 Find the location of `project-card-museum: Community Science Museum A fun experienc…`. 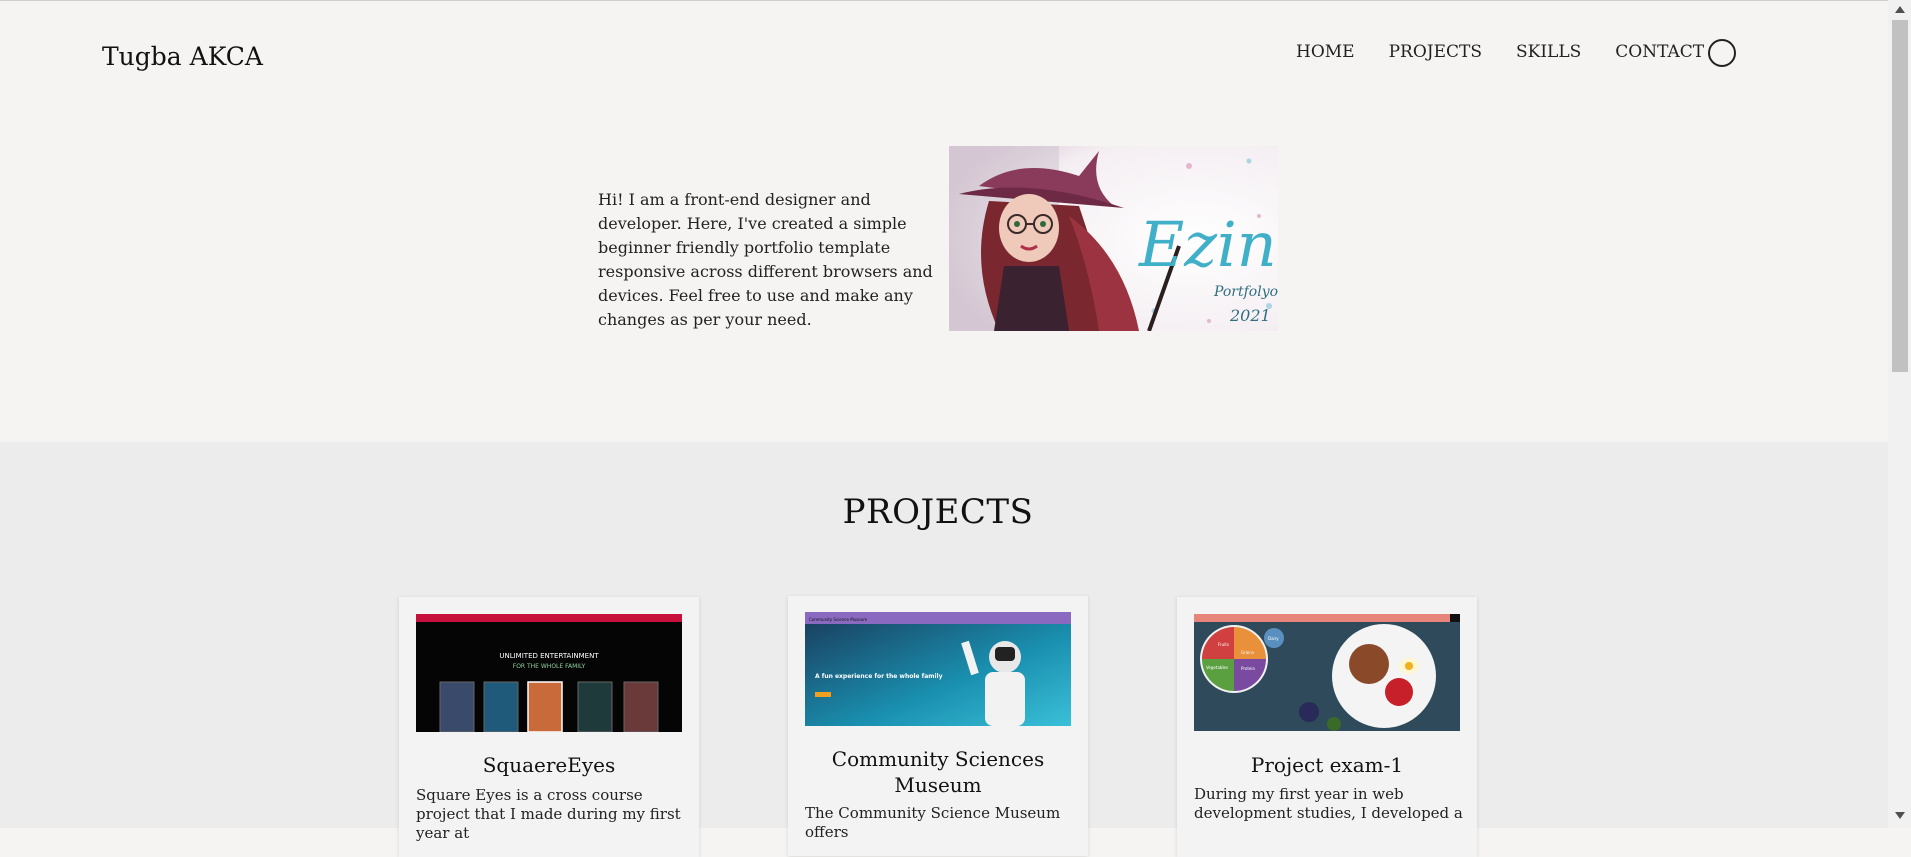

project-card-museum: Community Science Museum A fun experienc… is located at coordinates (938, 726).